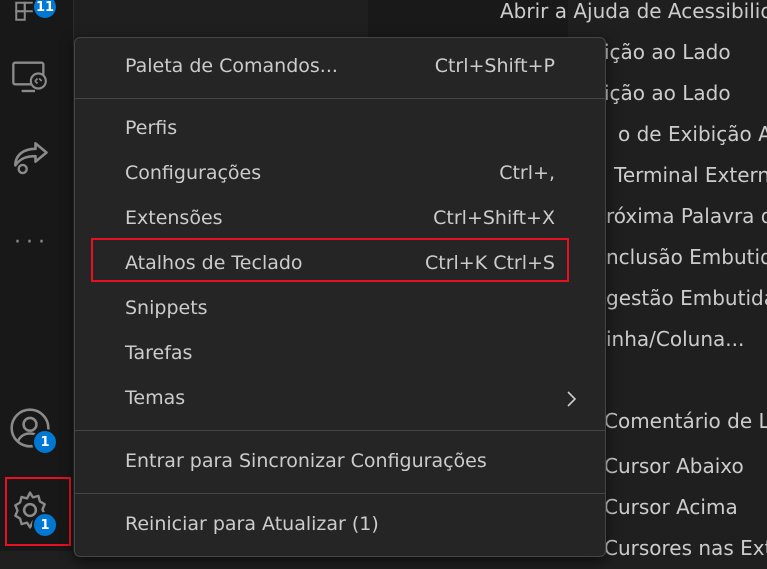 The image size is (767, 569). I want to click on more-icon: ···, so click(32, 242).